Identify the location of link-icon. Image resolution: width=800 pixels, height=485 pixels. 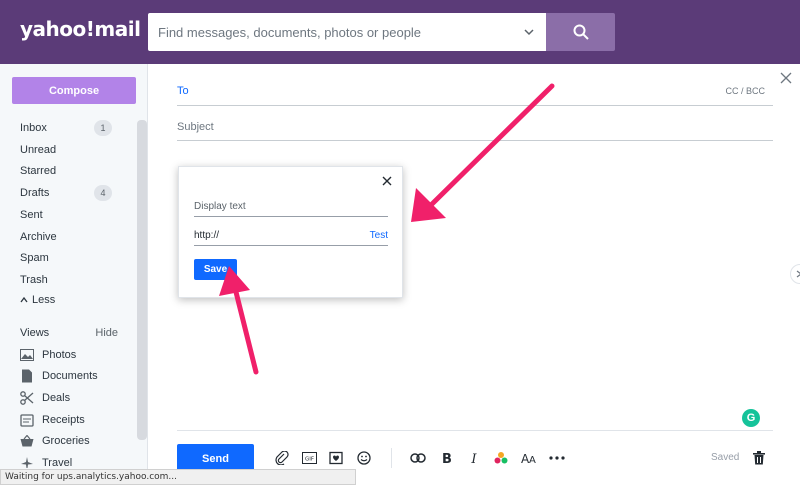
(418, 458).